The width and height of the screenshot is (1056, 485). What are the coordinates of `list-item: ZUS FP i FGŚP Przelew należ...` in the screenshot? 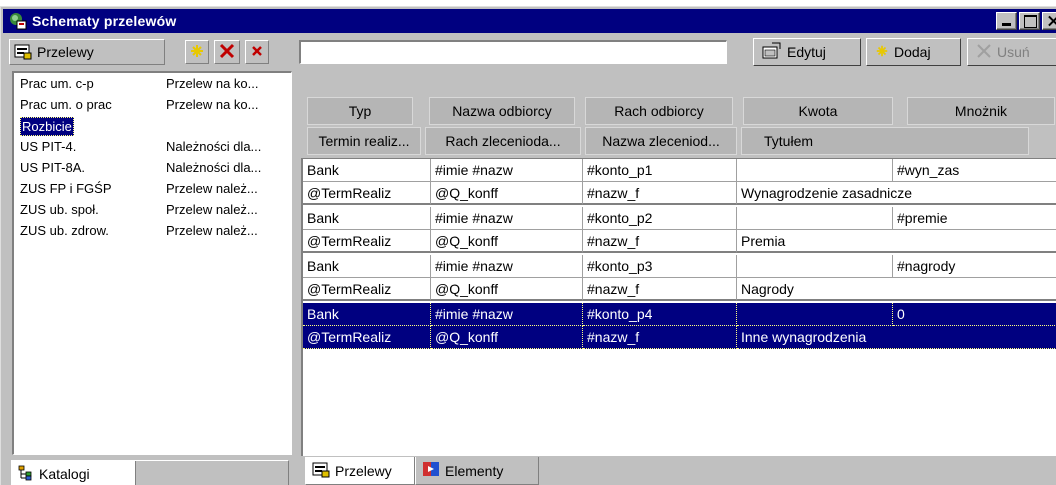 It's located at (152, 188).